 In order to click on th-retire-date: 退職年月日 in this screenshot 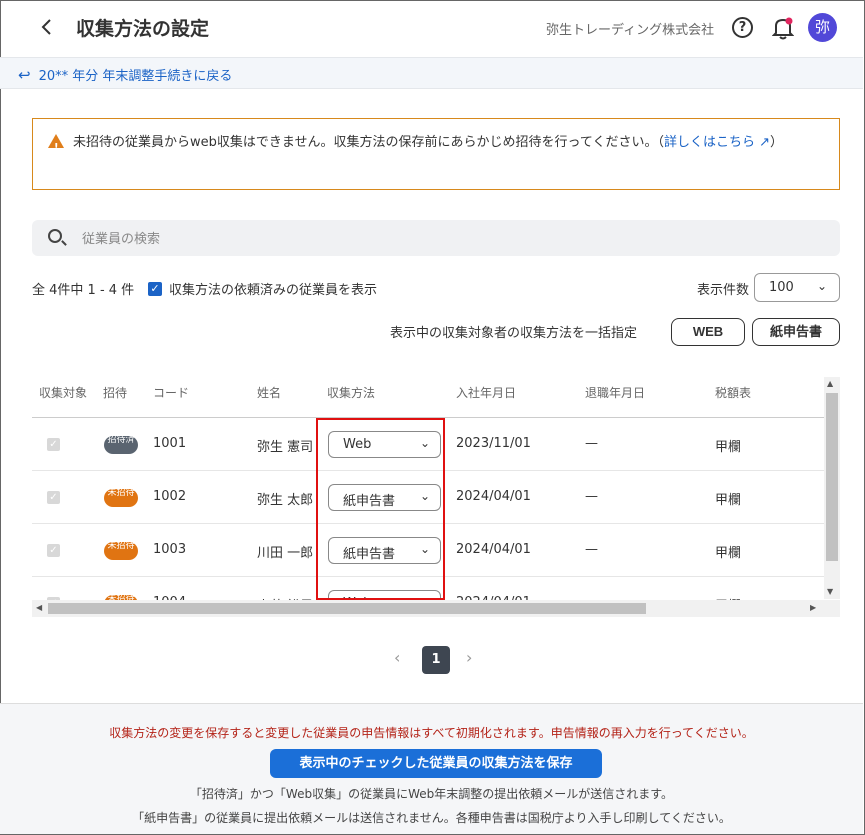, I will do `click(615, 393)`.